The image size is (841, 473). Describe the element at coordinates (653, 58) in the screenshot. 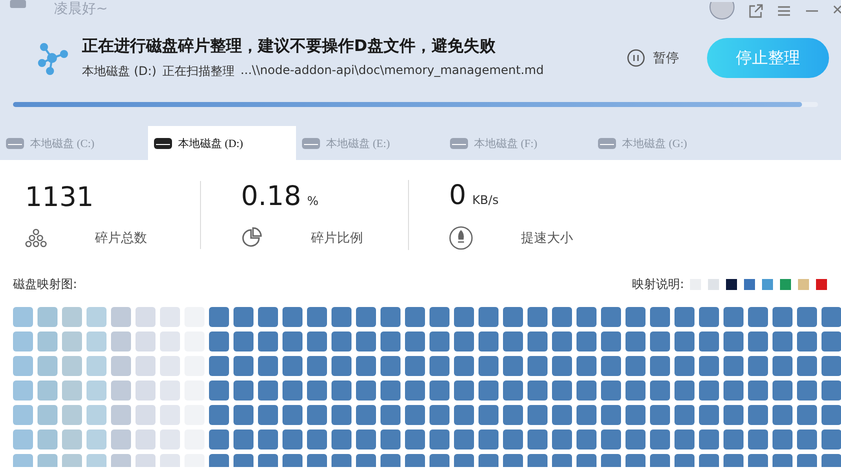

I see `pause-button: 暂停` at that location.